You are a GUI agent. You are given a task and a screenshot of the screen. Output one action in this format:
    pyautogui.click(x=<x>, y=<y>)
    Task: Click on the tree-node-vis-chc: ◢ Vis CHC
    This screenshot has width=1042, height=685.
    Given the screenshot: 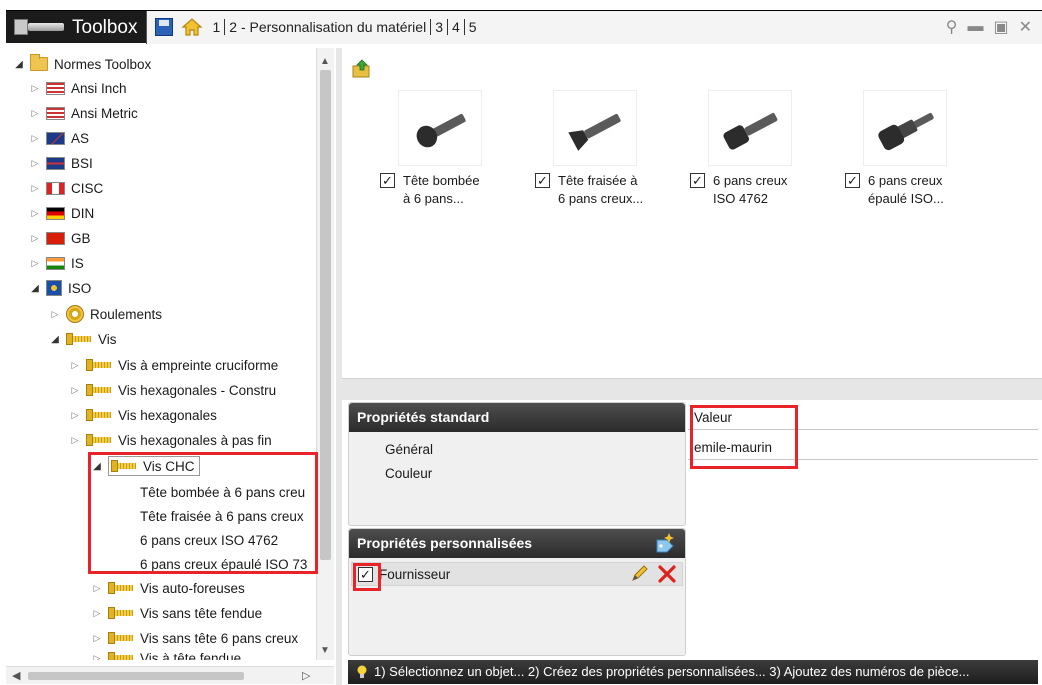 What is the action you would take?
    pyautogui.click(x=146, y=466)
    